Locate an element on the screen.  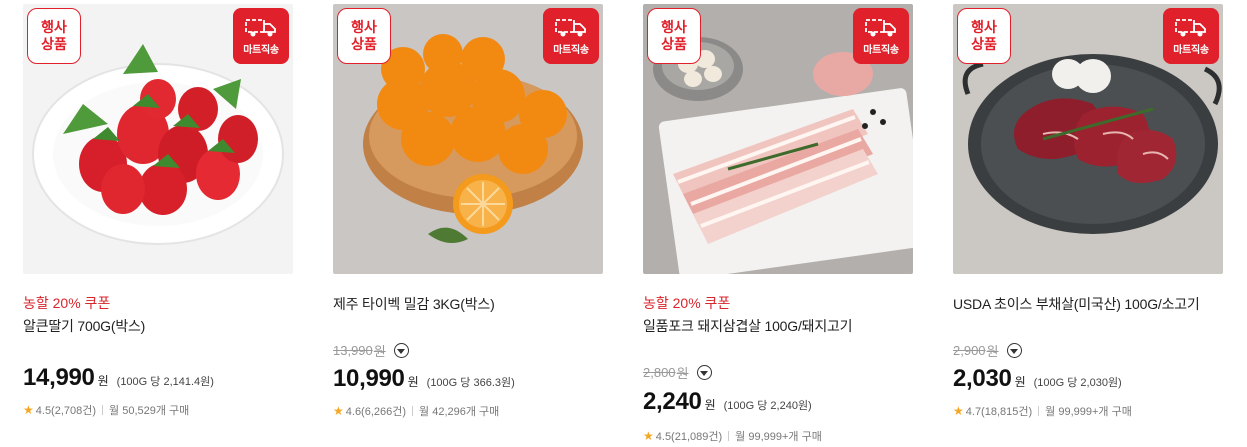
sale-price: 10,990 원 (100G 당 366.3원) is located at coordinates (424, 378).